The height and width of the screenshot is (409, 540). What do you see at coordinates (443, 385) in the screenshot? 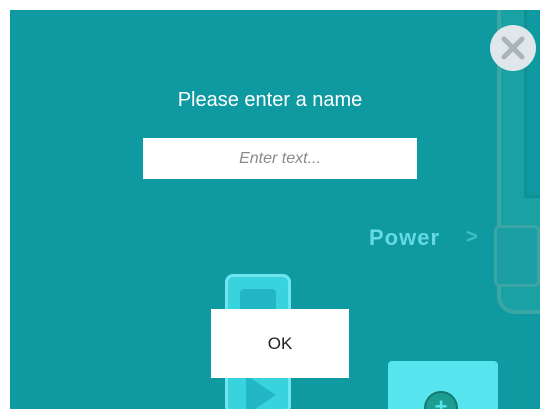
I see `add-block-card: +` at bounding box center [443, 385].